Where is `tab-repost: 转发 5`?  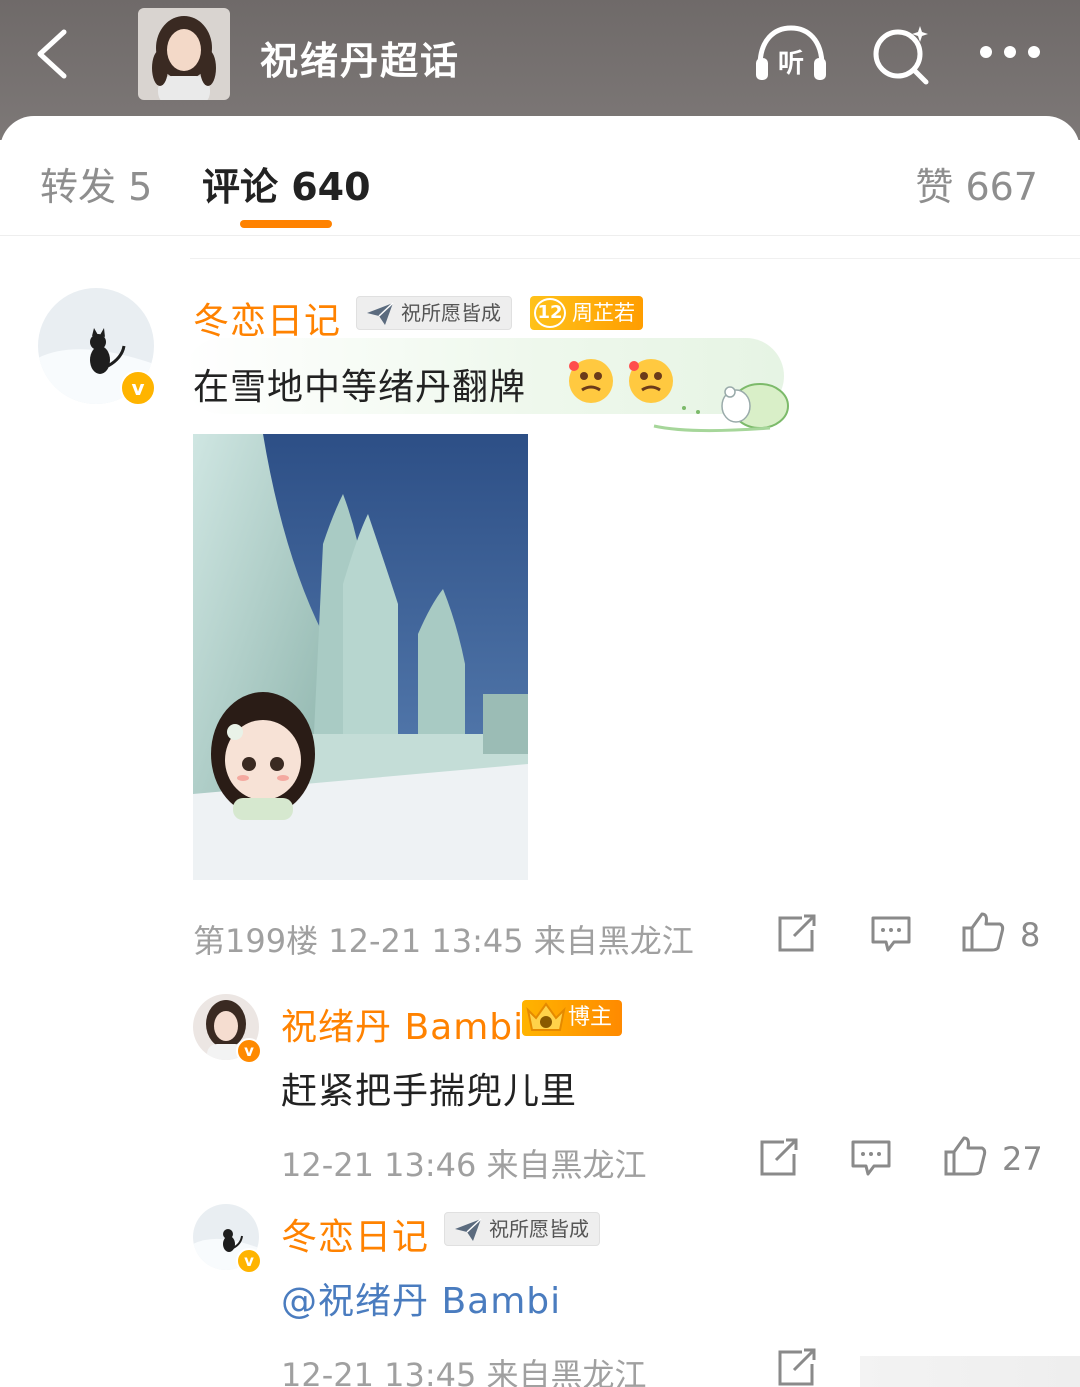
tab-repost: 转发 5 is located at coordinates (96, 183).